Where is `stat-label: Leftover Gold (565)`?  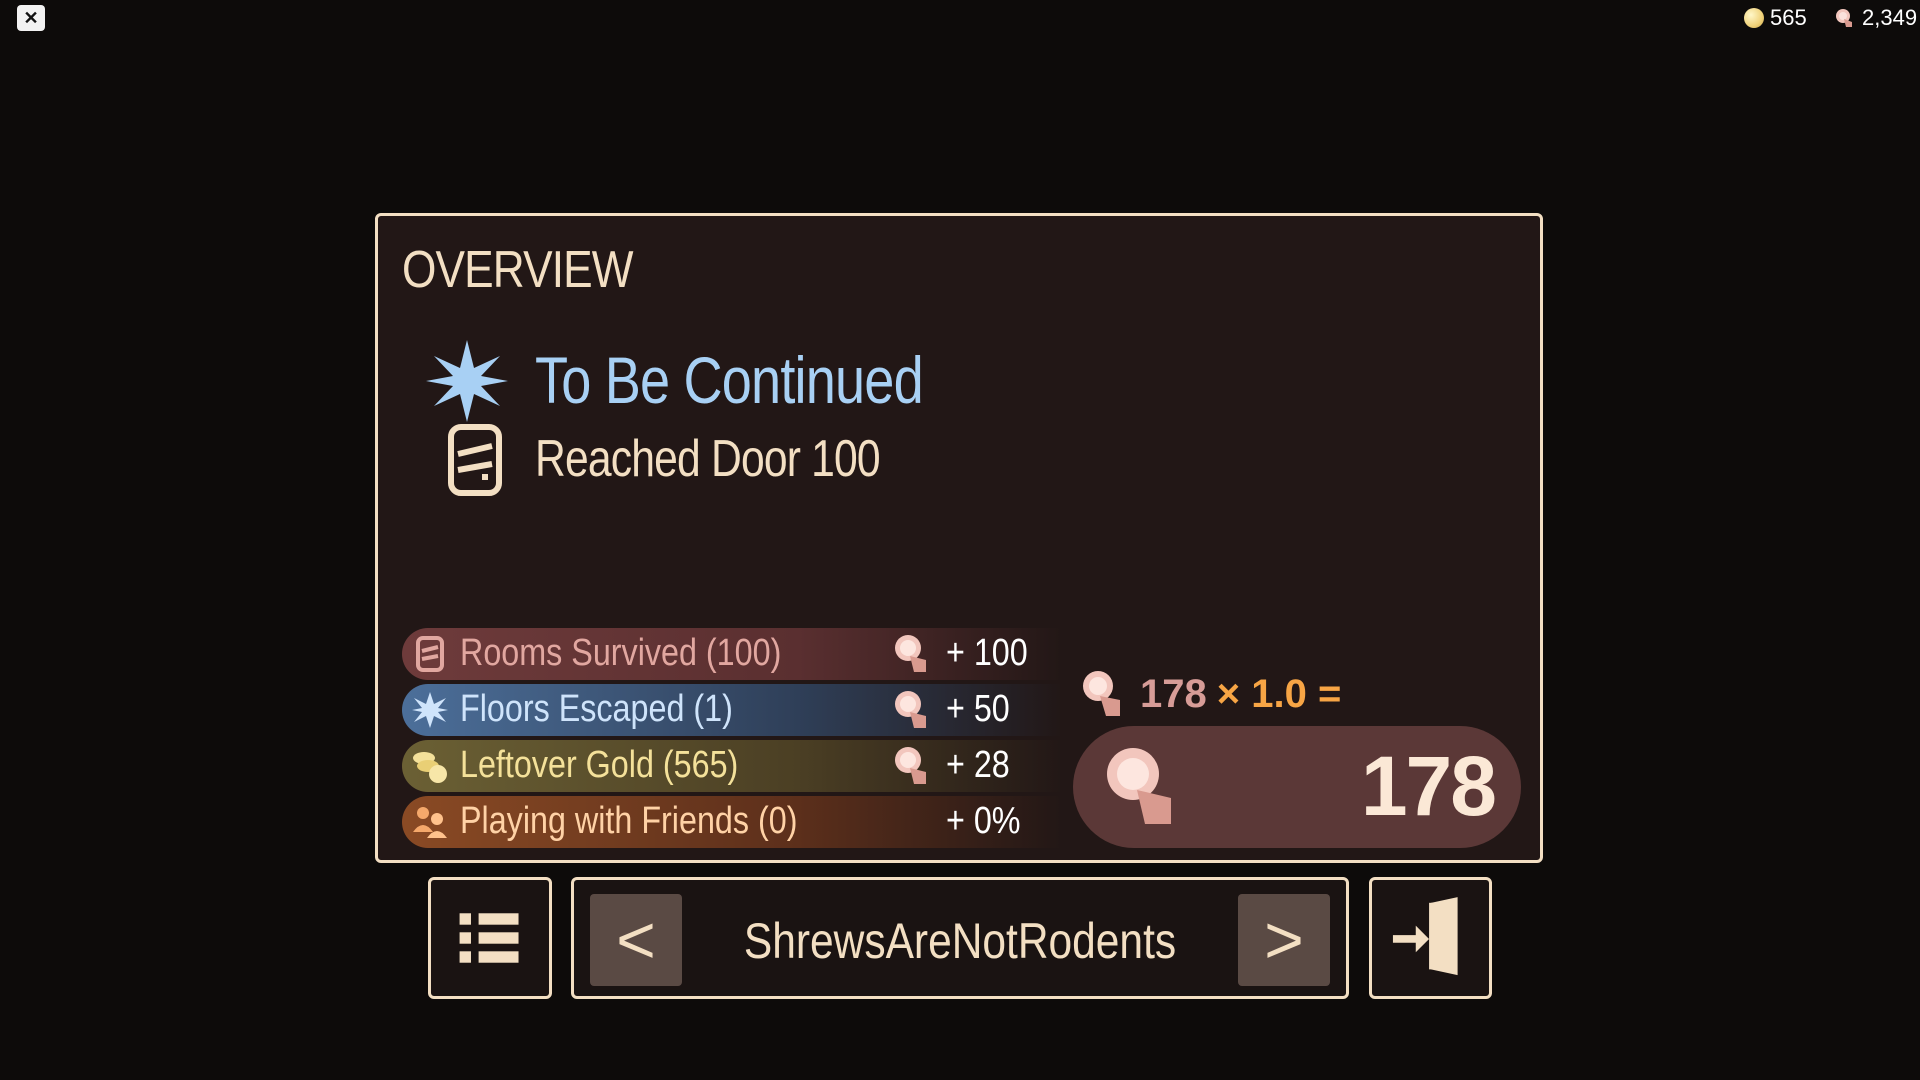
stat-label: Leftover Gold (565) is located at coordinates (599, 765).